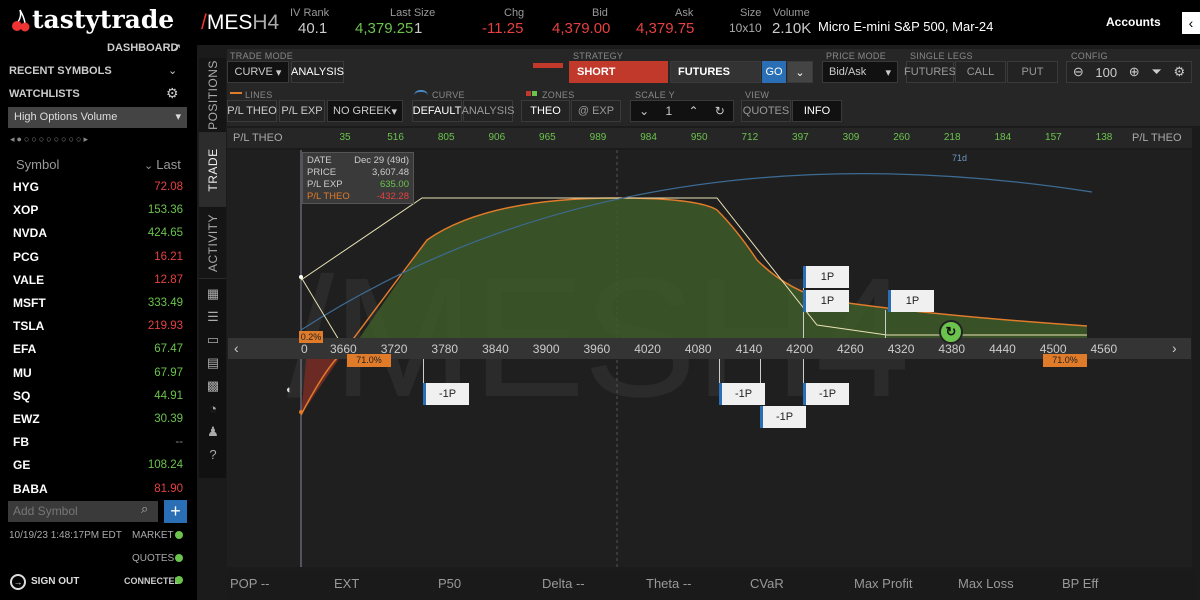 Image resolution: width=1200 pixels, height=600 pixels. Describe the element at coordinates (644, 111) in the screenshot. I see `scale-down-icon: ⌄` at that location.